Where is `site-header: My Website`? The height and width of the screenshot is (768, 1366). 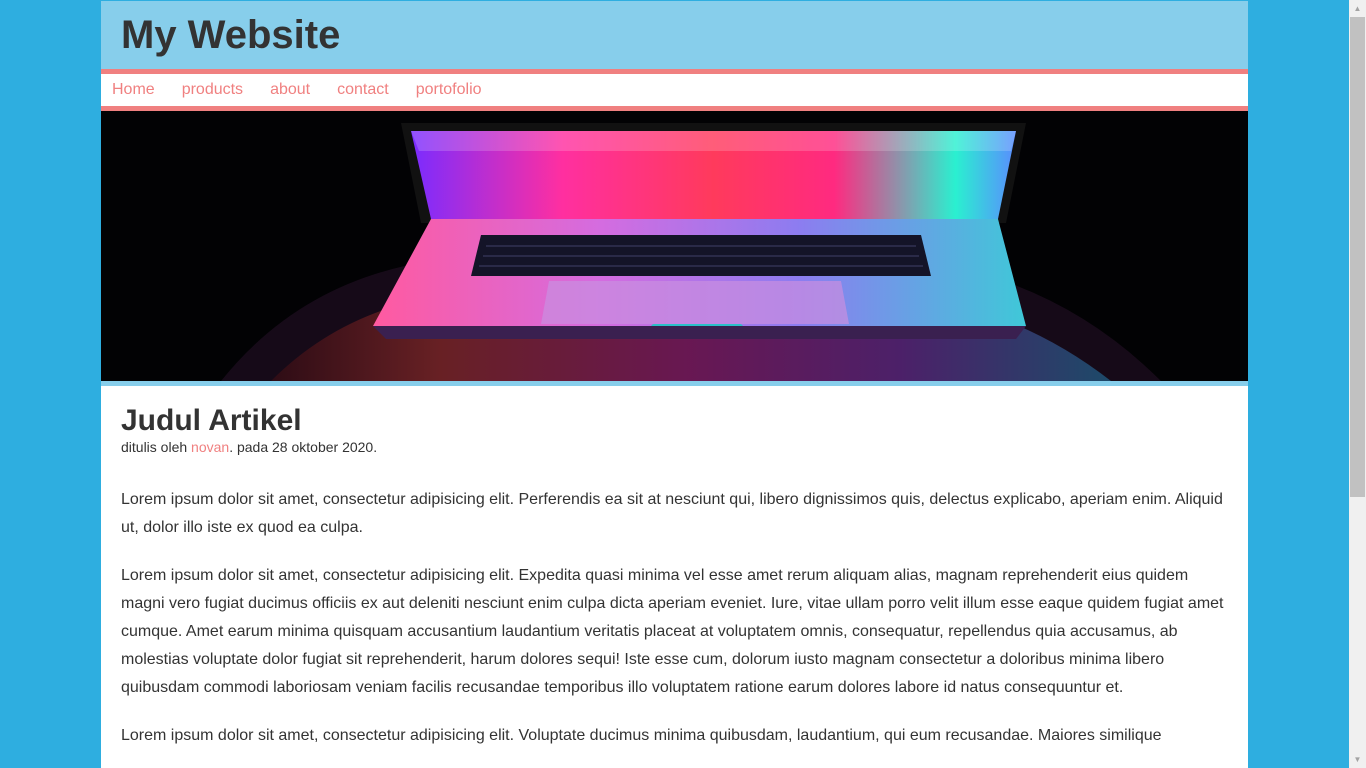 site-header: My Website is located at coordinates (674, 35).